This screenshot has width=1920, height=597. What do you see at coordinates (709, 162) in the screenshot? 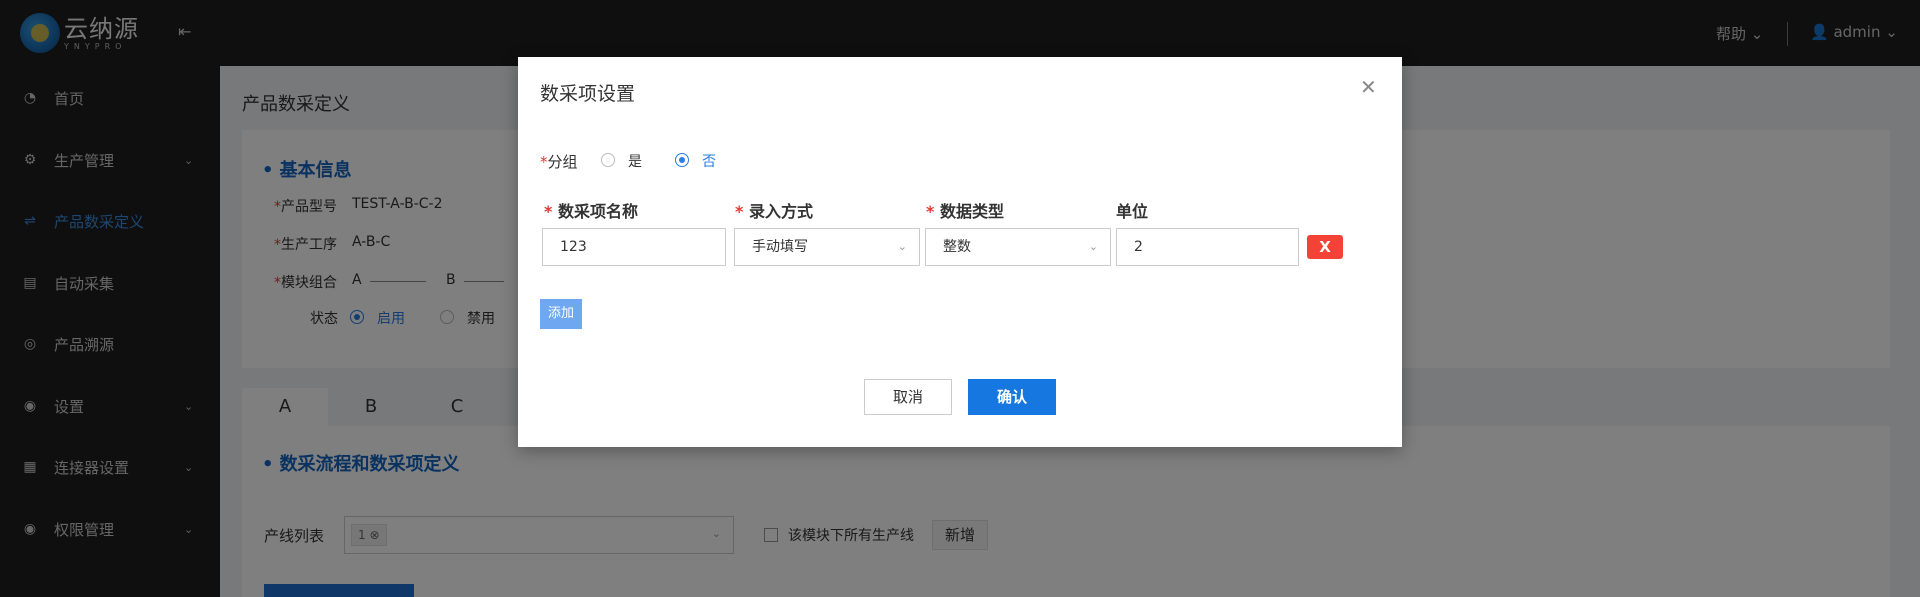
I see `group-no-label: 否` at bounding box center [709, 162].